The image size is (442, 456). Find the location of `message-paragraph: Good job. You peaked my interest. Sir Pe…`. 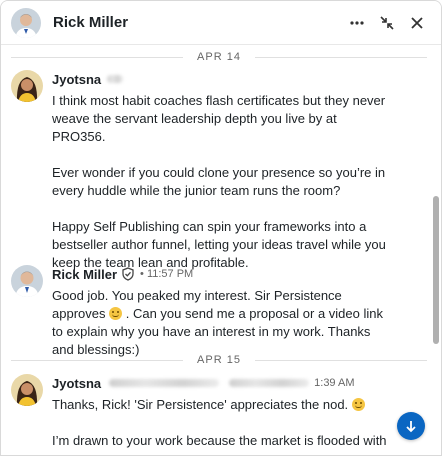

message-paragraph: Good job. You peaked my interest. Sir Pe… is located at coordinates (222, 323).